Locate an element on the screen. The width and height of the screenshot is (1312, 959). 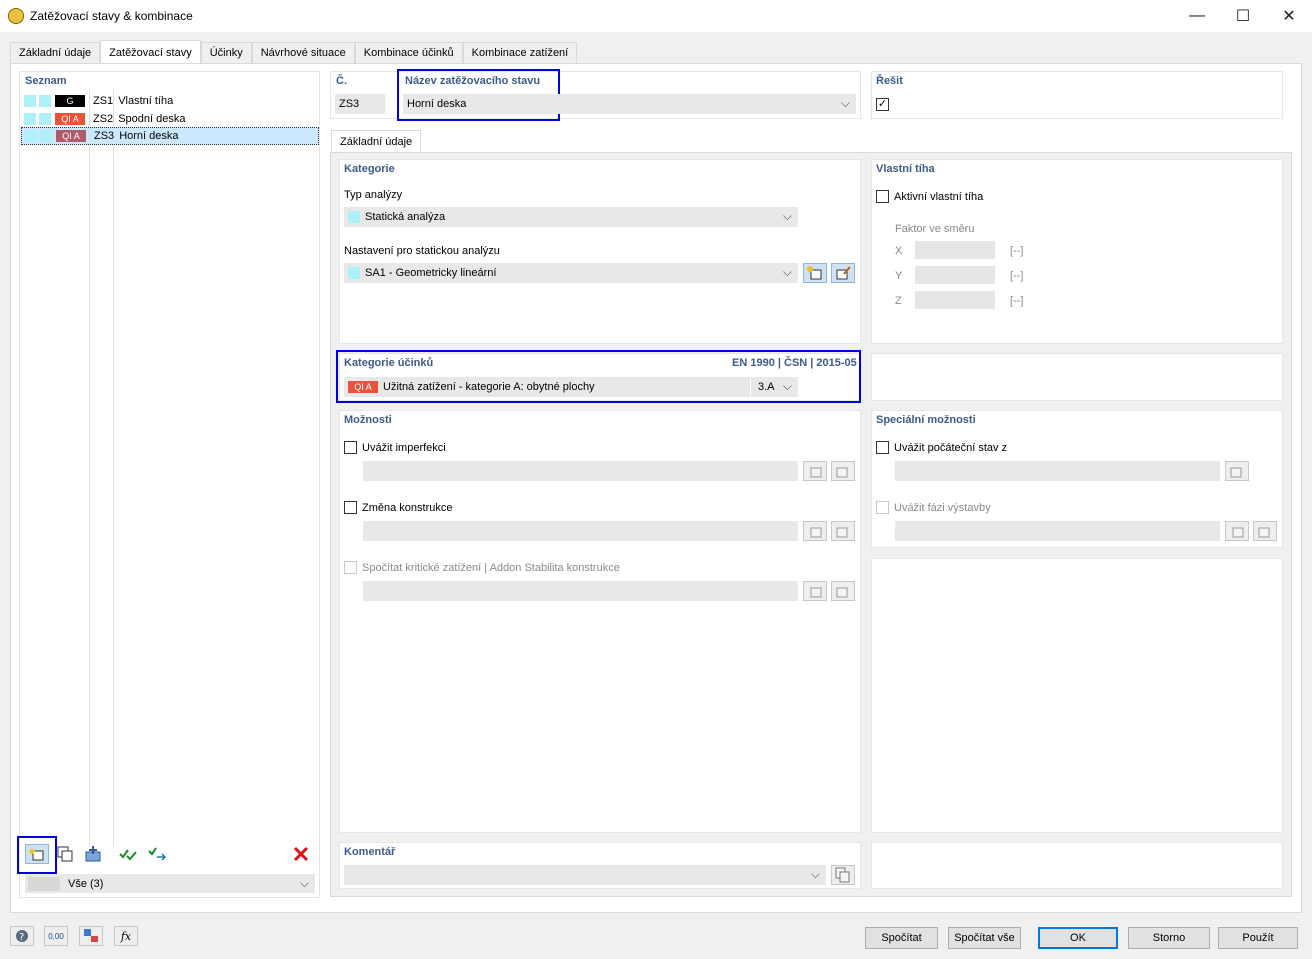
construction-phase-select is located at coordinates (1057, 531).